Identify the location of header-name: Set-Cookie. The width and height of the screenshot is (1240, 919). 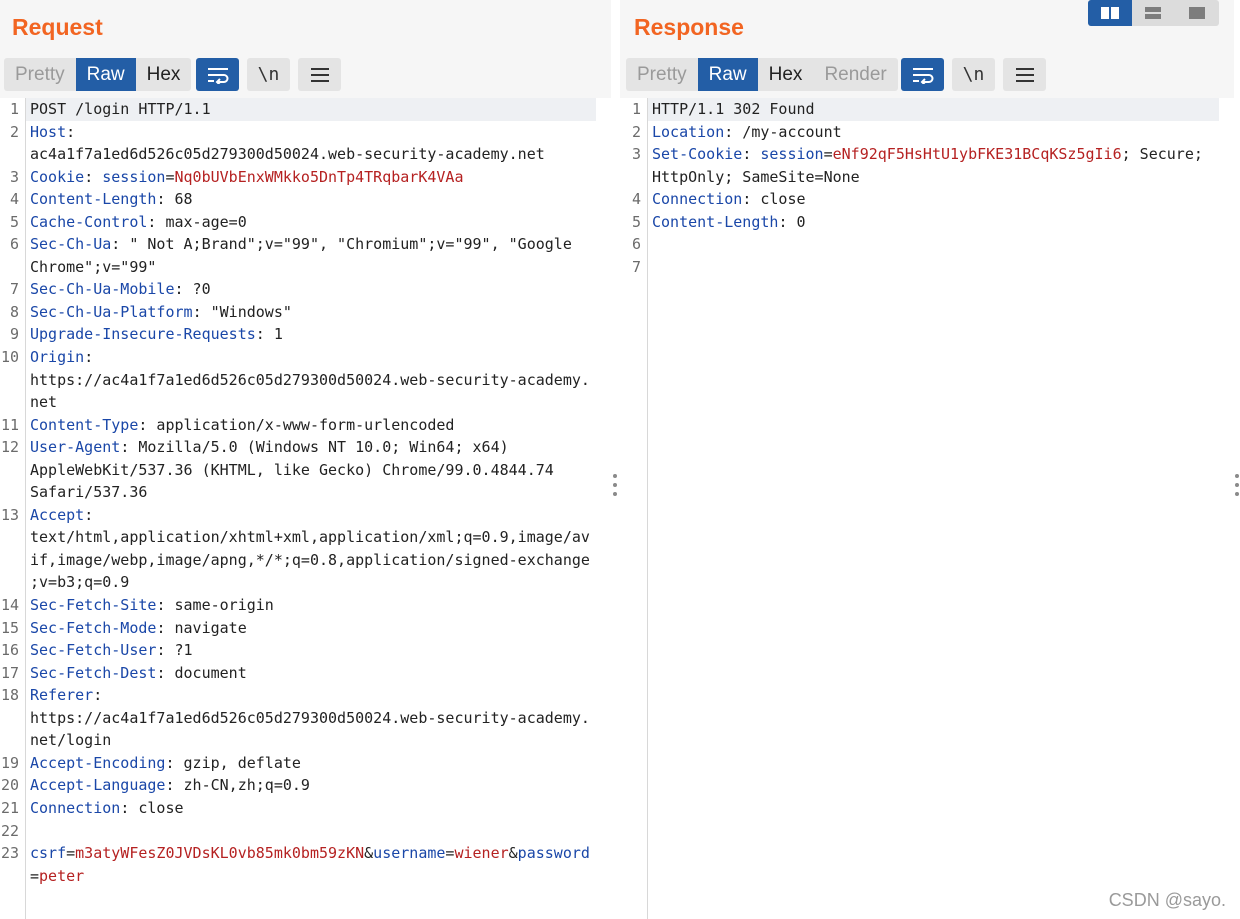
(697, 154).